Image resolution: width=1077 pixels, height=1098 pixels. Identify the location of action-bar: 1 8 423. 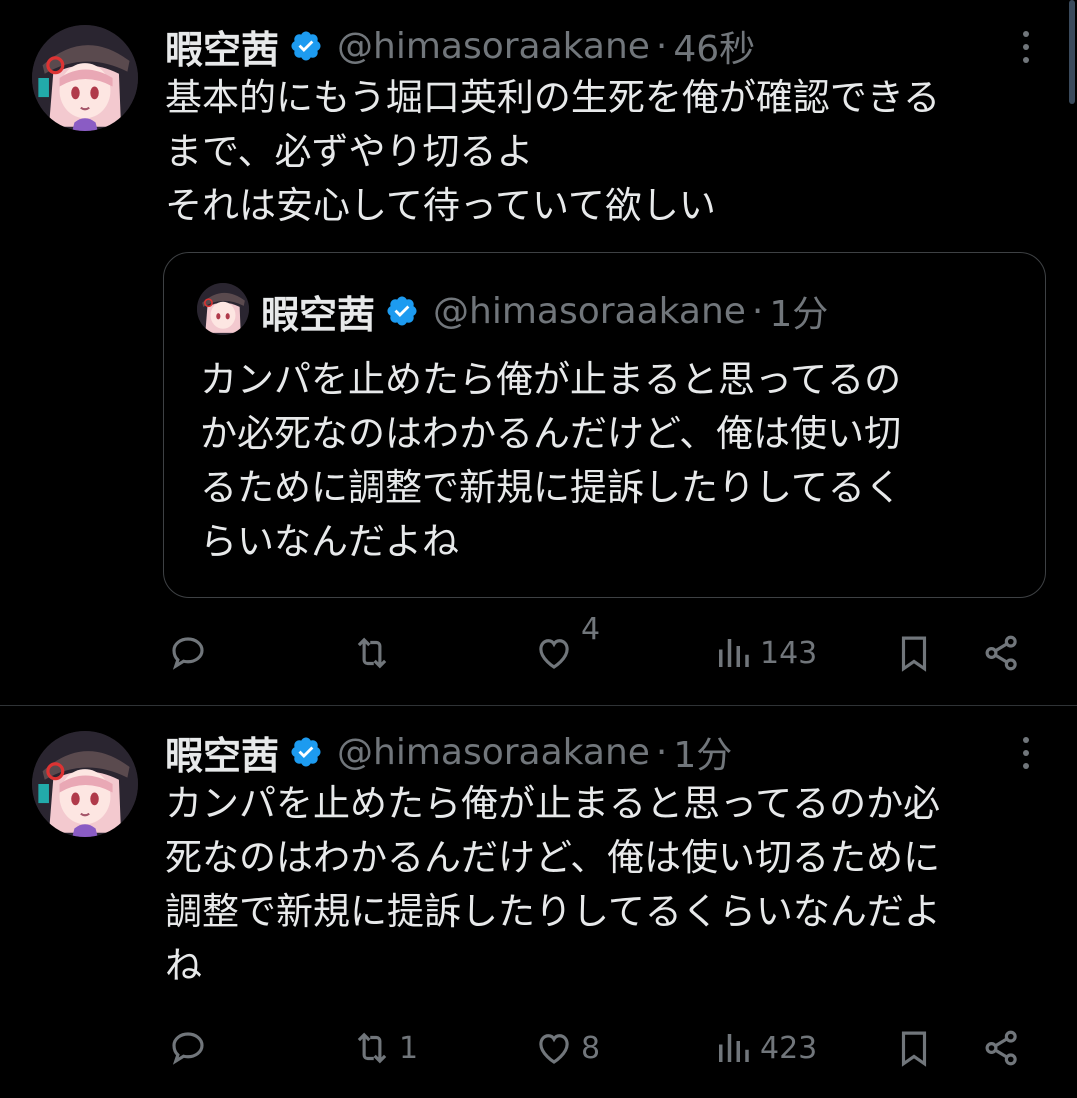
(538, 1048).